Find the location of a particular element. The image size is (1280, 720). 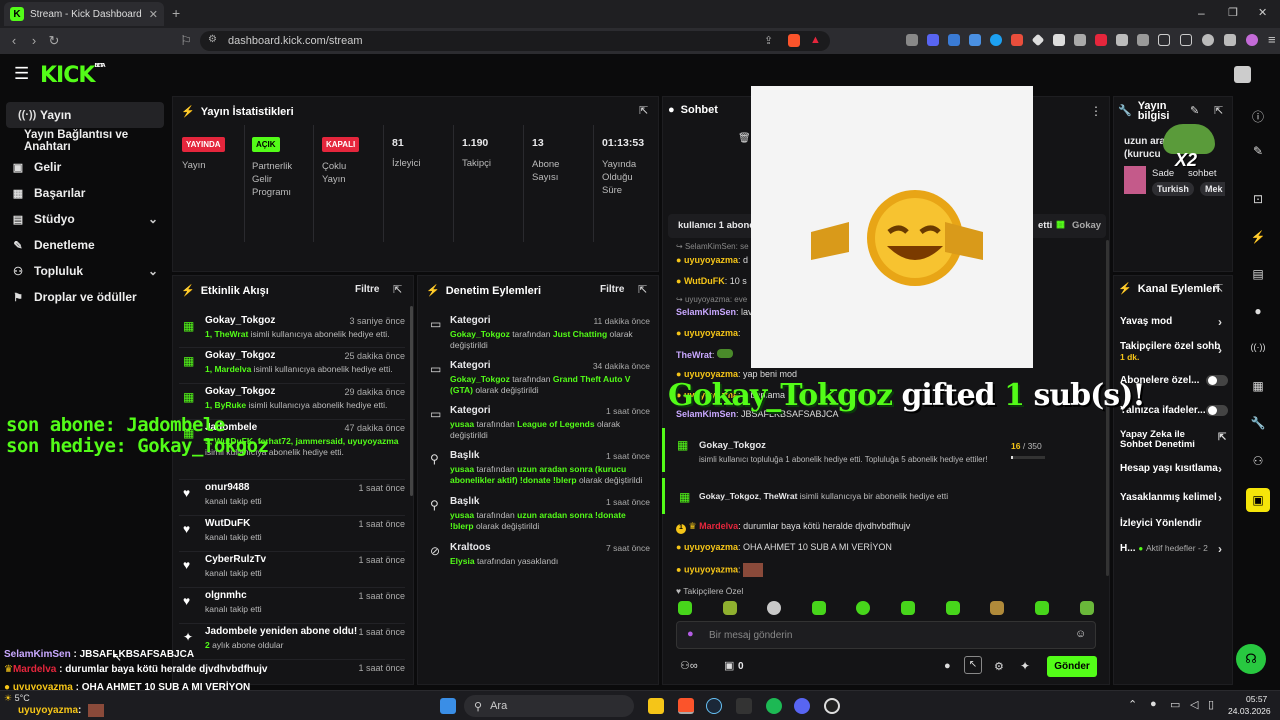

back-icon: ‹ is located at coordinates (14, 40).